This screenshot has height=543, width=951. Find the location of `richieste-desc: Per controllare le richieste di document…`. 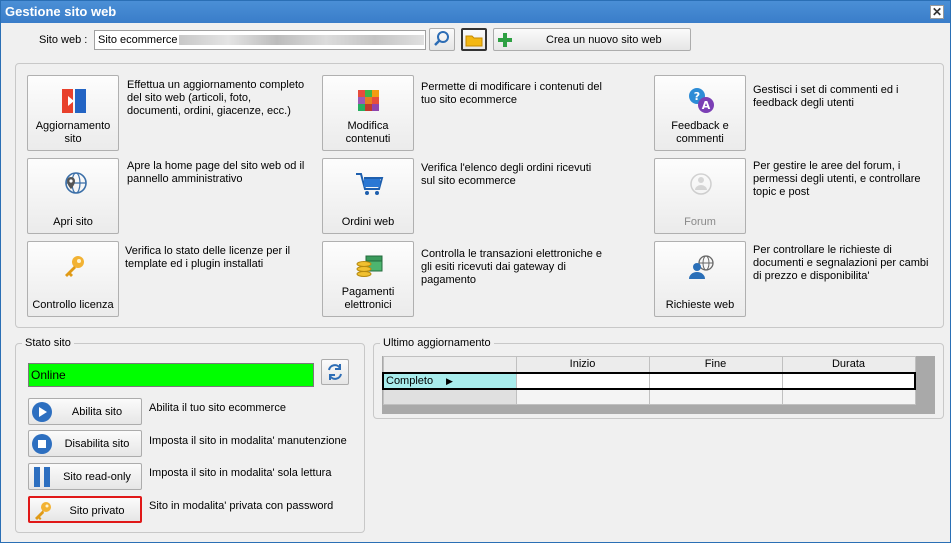

richieste-desc: Per controllare le richieste di document… is located at coordinates (841, 263).